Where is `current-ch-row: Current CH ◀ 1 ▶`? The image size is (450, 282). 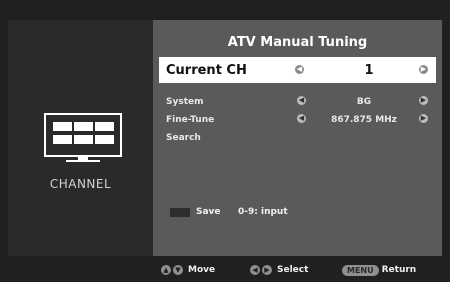 current-ch-row: Current CH ◀ 1 ▶ is located at coordinates (297, 70).